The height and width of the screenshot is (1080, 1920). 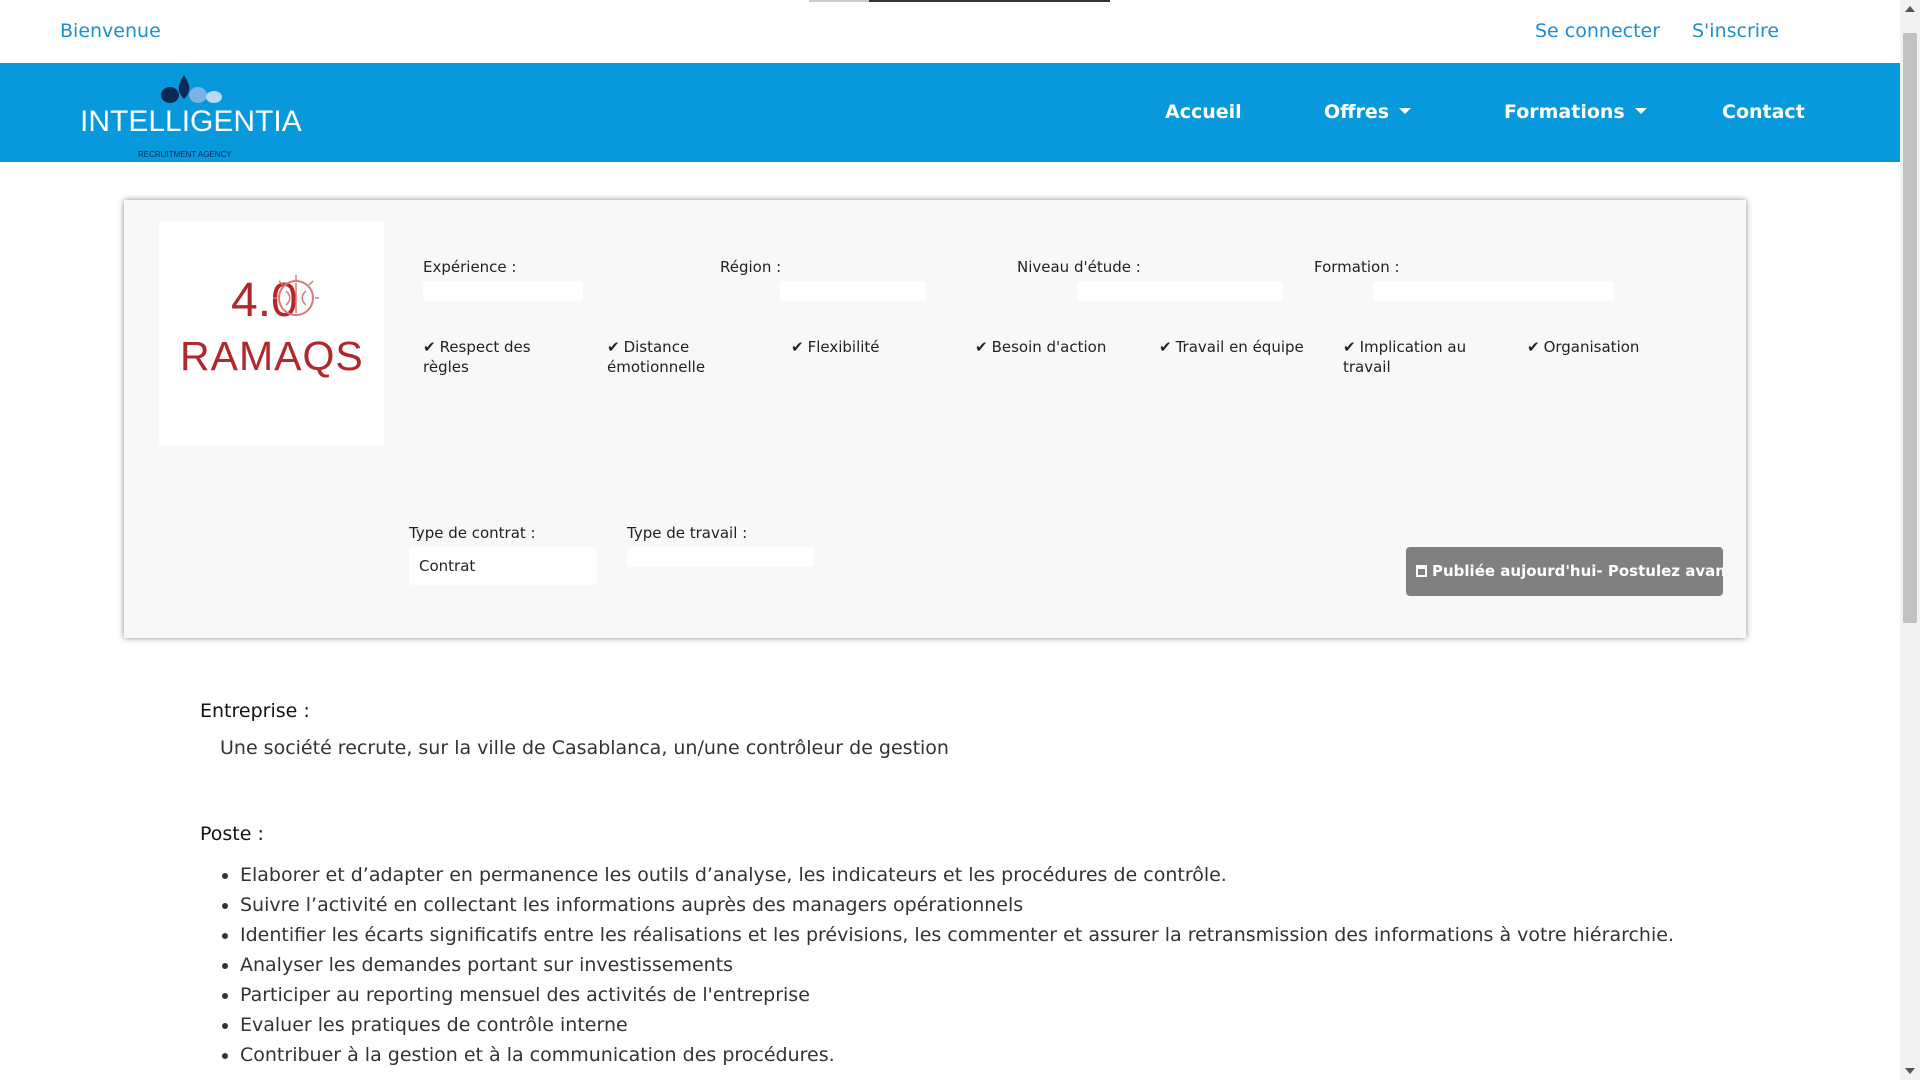 I want to click on trait-item: ✔ Flexibilité, so click(x=835, y=347).